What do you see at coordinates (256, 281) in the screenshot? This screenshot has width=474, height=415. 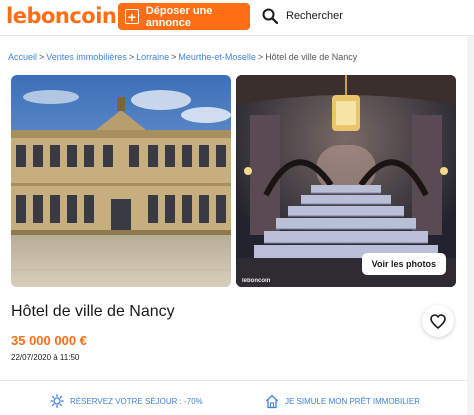 I see `leboncoin-watermark: leboncoin` at bounding box center [256, 281].